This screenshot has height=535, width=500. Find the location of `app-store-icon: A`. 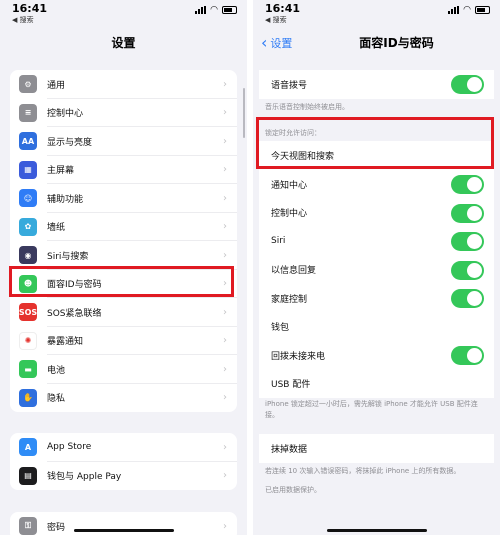

app-store-icon: A is located at coordinates (28, 447).